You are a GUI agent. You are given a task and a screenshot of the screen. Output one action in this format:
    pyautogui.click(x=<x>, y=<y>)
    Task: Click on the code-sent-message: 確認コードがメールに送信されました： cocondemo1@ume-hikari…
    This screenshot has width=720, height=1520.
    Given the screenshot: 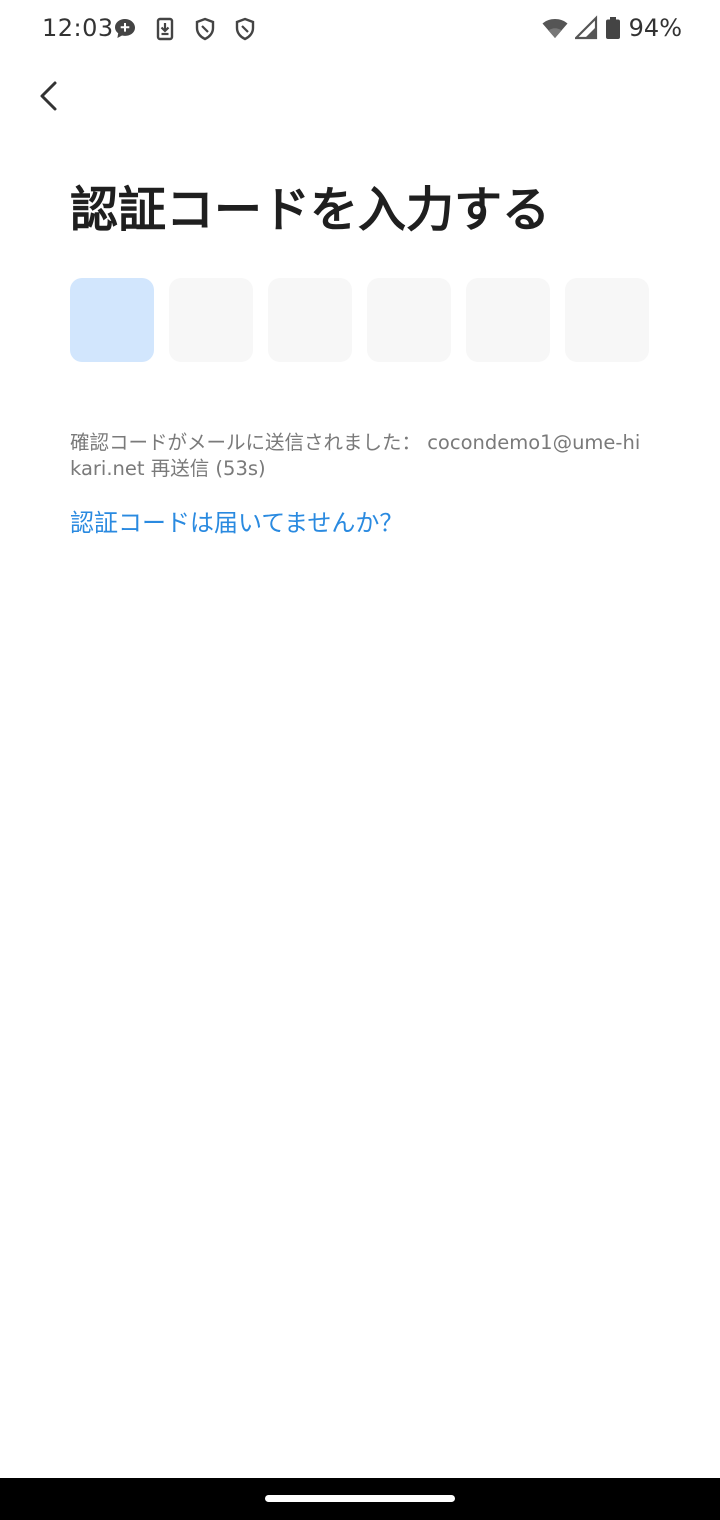 What is the action you would take?
    pyautogui.click(x=355, y=455)
    